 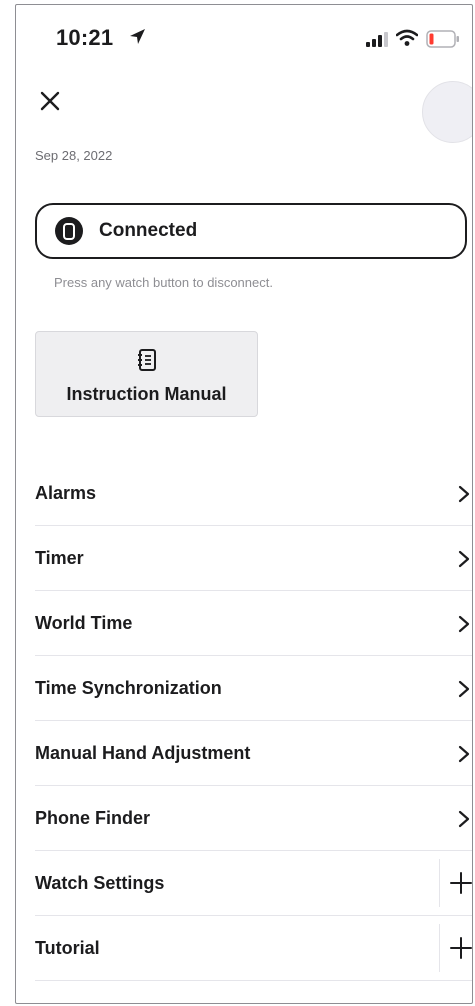 I want to click on menu-item-label: Manual Hand Adjustment, so click(x=143, y=753).